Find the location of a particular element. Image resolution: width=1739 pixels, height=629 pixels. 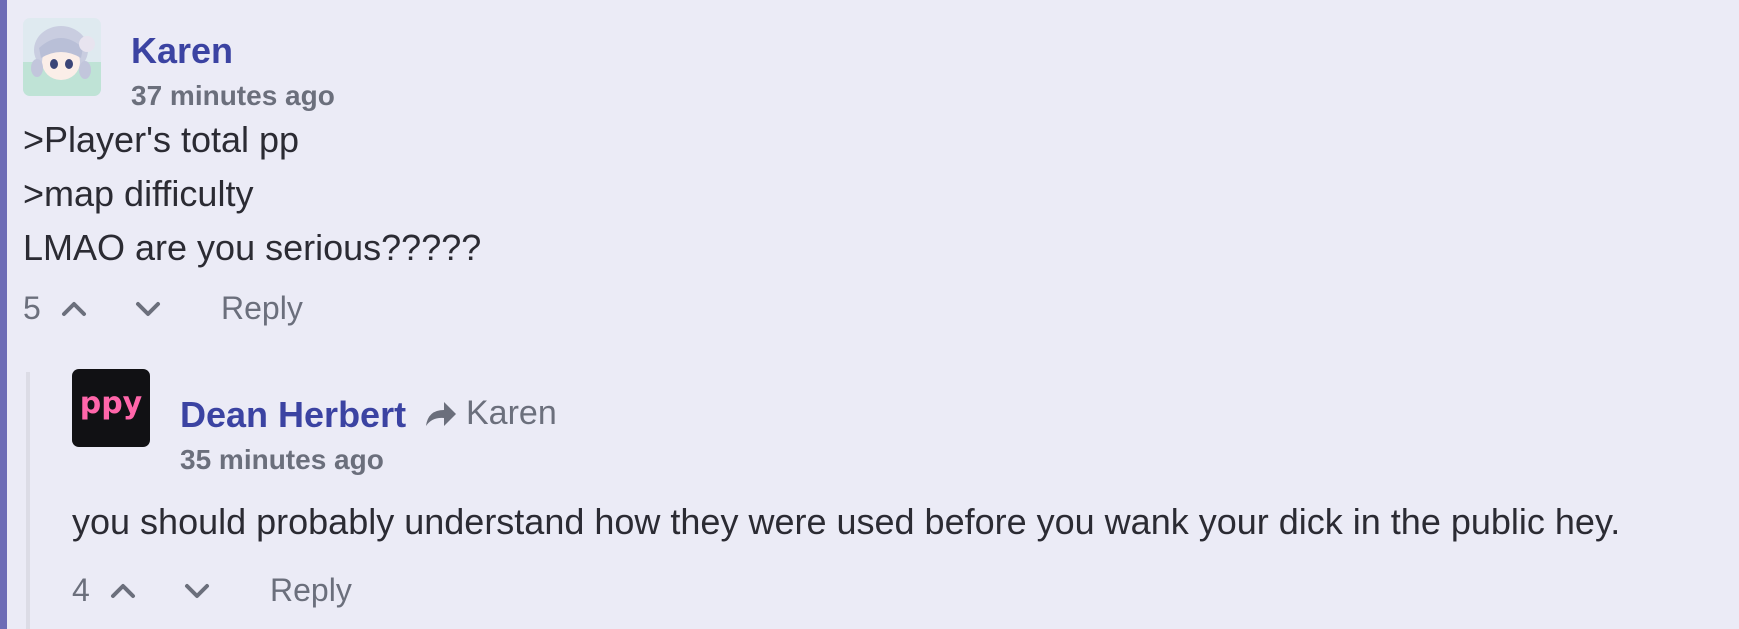

reply-indent-bar is located at coordinates (28, 500).